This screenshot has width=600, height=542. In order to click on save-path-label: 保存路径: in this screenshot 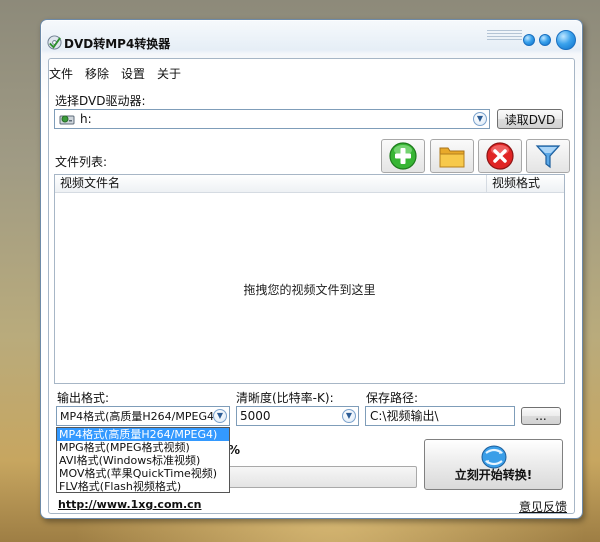, I will do `click(392, 398)`.